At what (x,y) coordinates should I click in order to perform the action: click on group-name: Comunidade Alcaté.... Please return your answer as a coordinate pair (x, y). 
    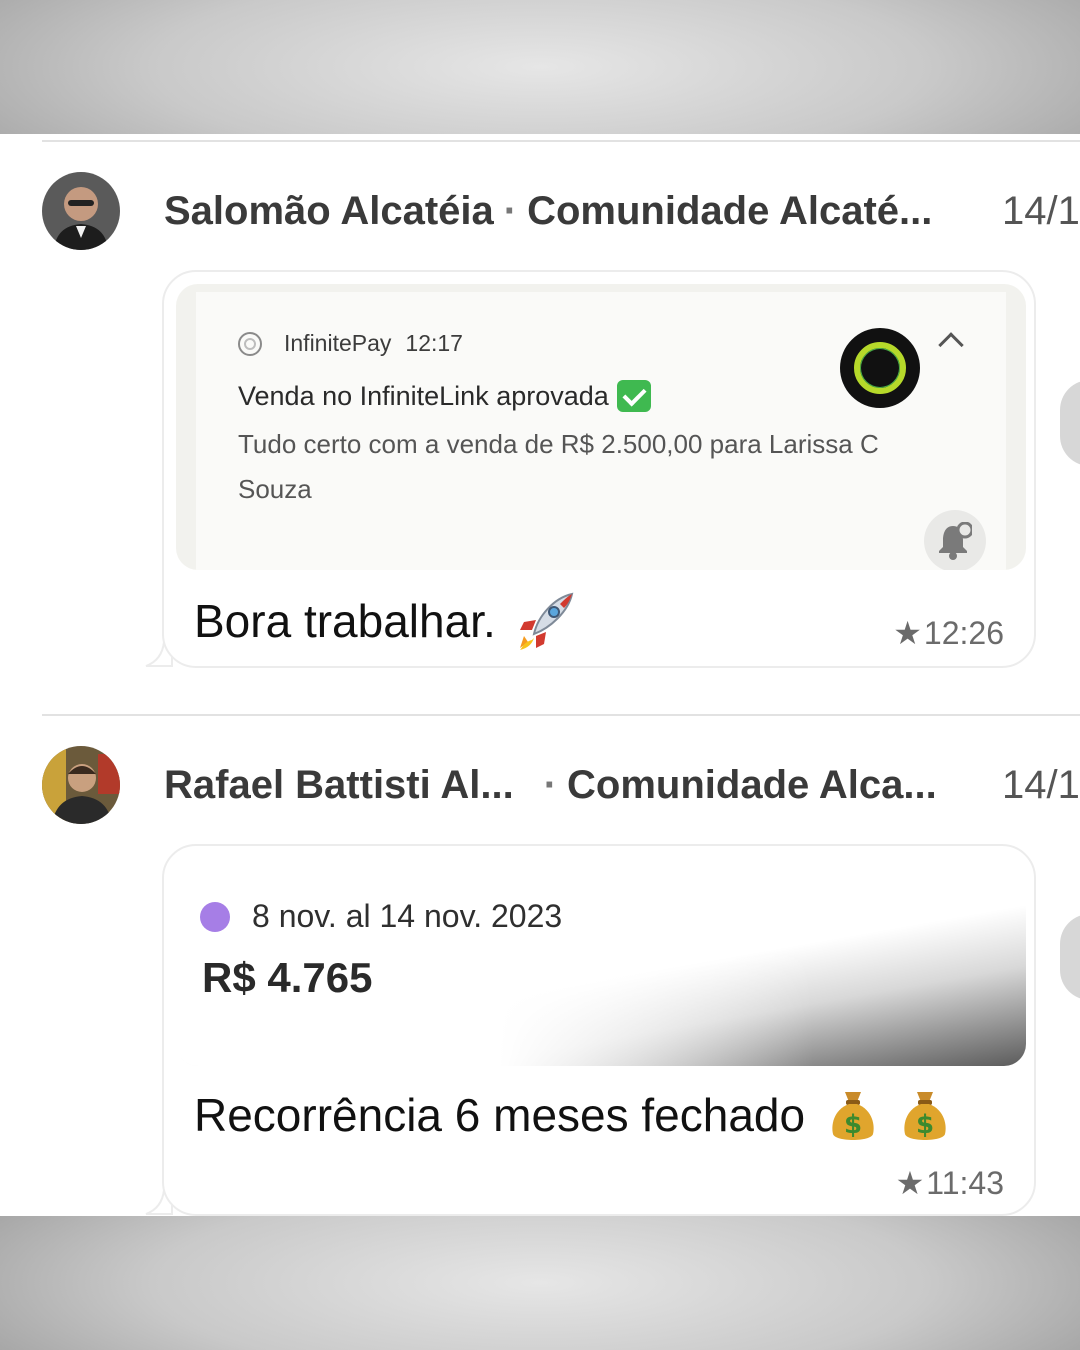
    Looking at the image, I should click on (729, 211).